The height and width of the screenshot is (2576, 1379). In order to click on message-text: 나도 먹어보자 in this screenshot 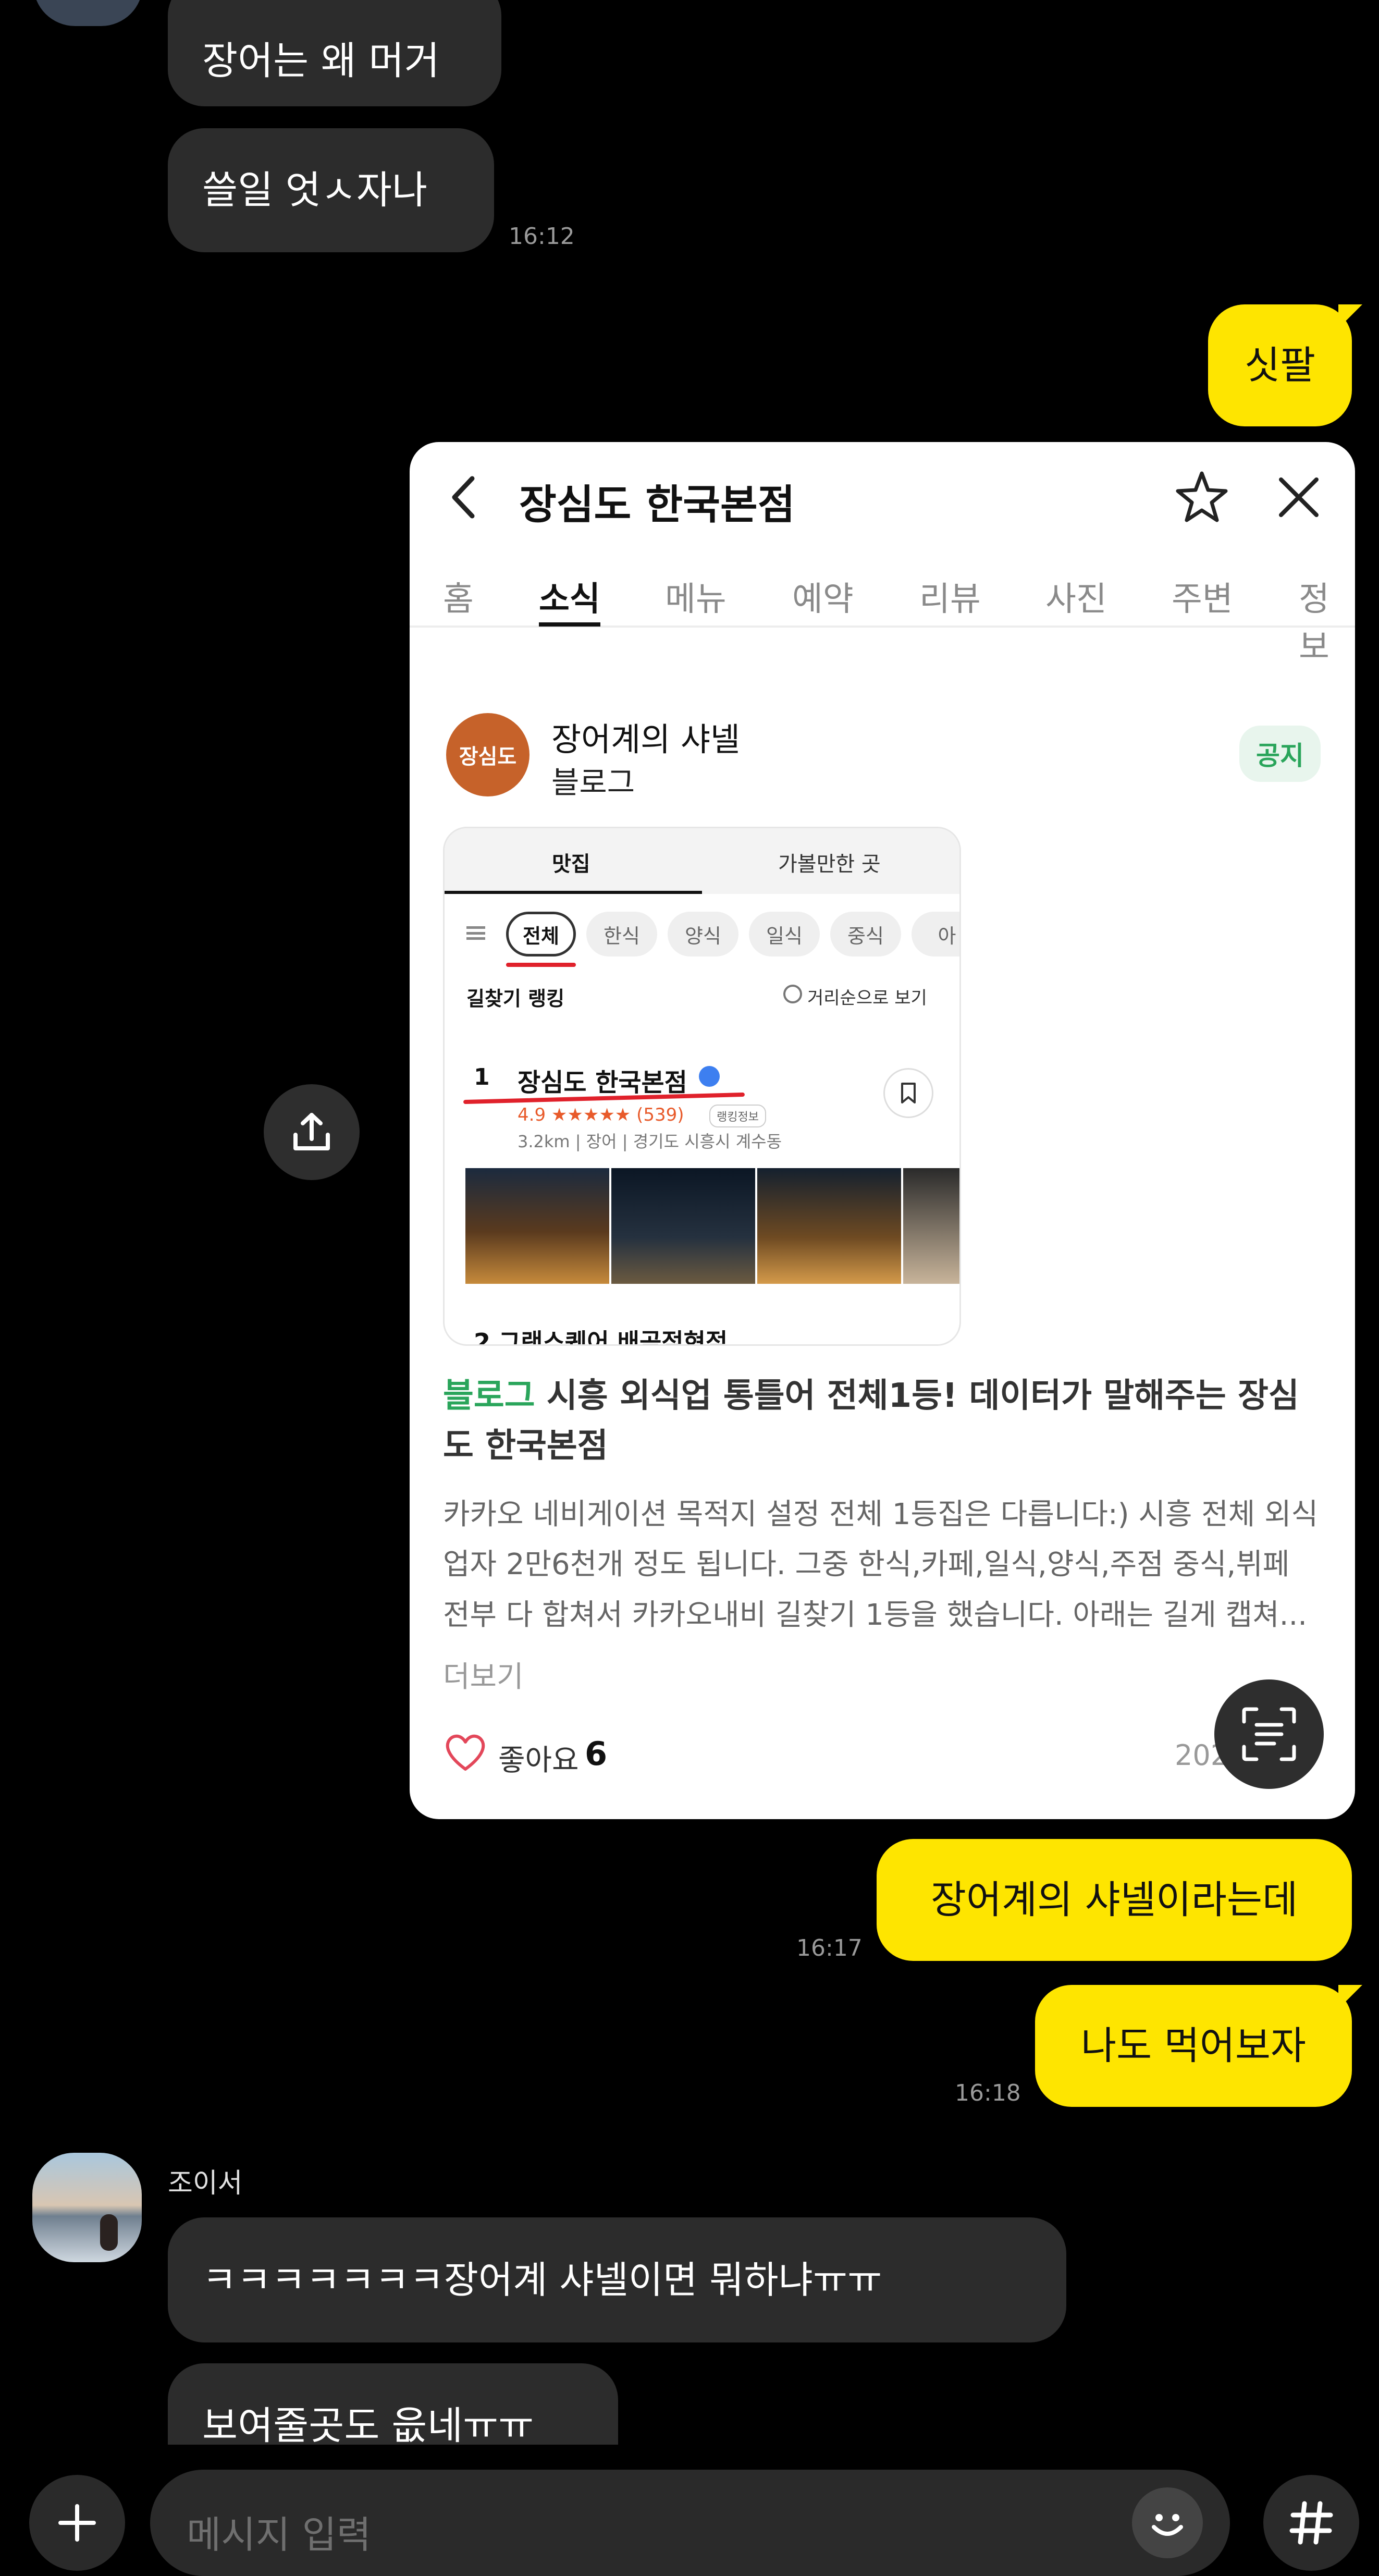, I will do `click(1193, 2045)`.